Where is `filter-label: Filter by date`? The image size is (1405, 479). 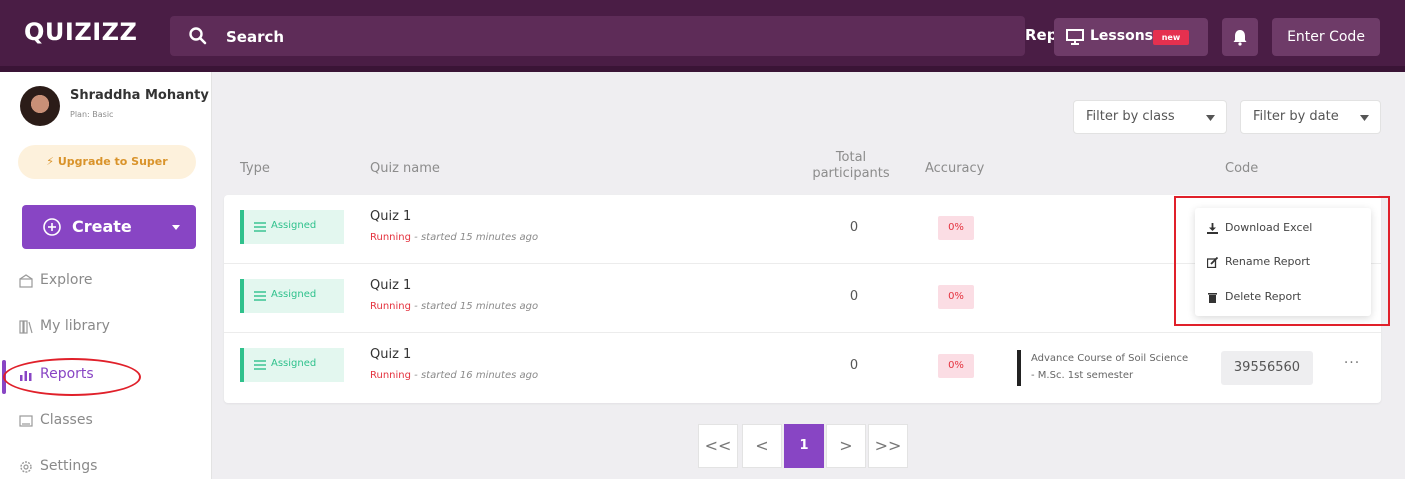
filter-label: Filter by date is located at coordinates (1296, 116).